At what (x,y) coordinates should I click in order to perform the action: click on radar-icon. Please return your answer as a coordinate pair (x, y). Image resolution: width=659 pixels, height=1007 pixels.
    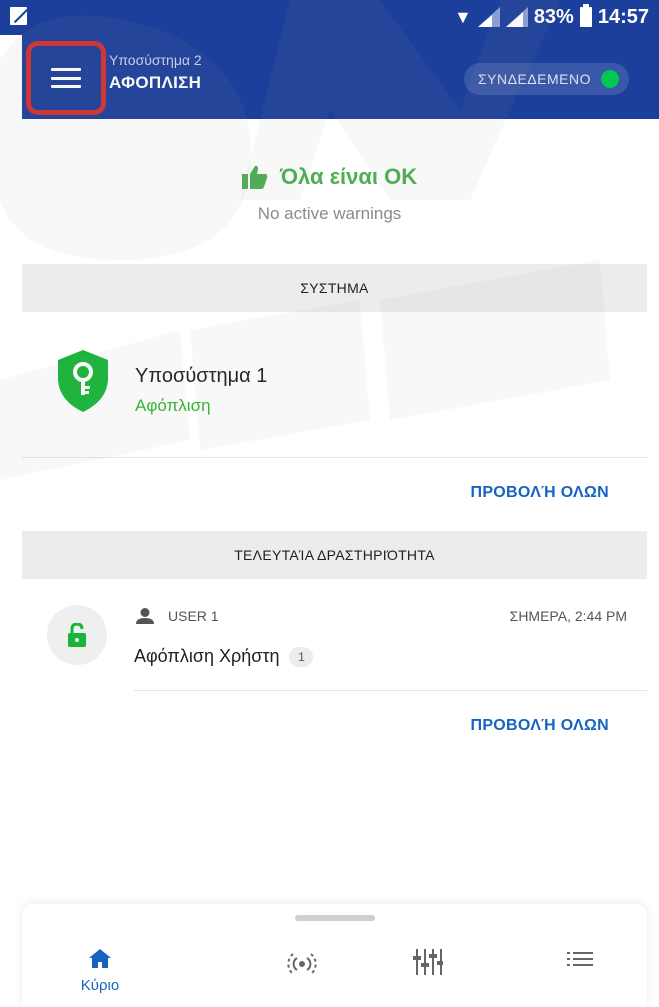
    Looking at the image, I should click on (302, 964).